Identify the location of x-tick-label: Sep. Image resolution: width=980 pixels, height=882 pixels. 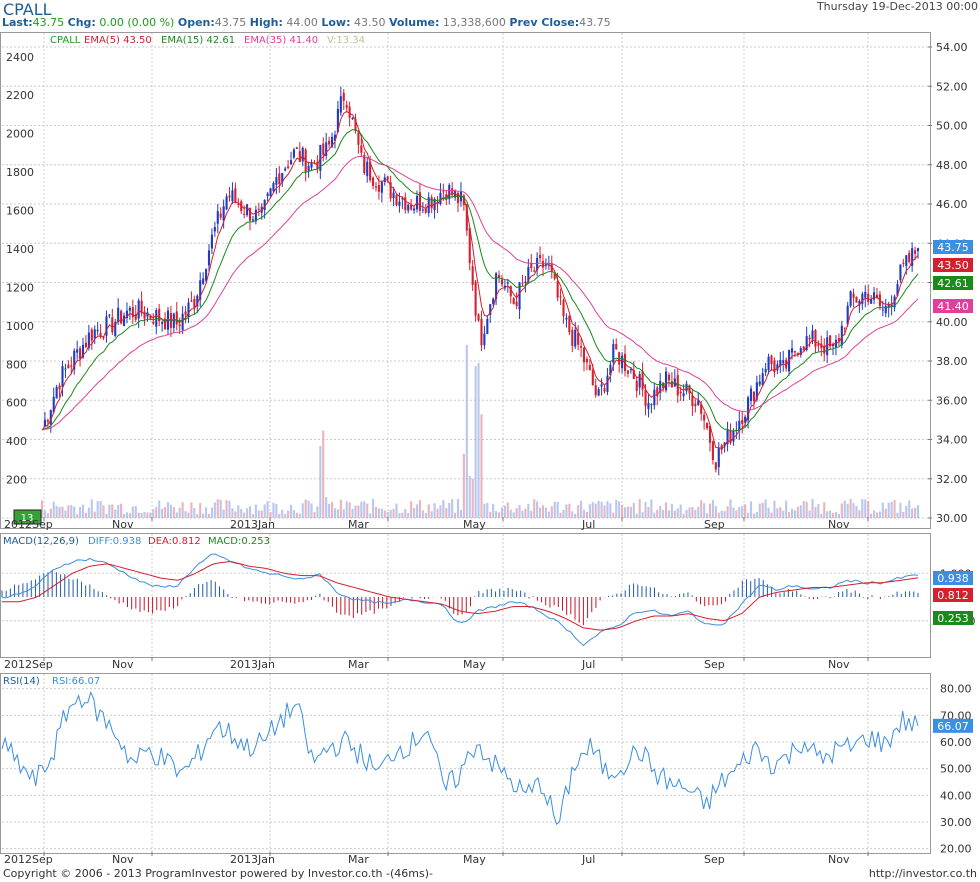
(714, 524).